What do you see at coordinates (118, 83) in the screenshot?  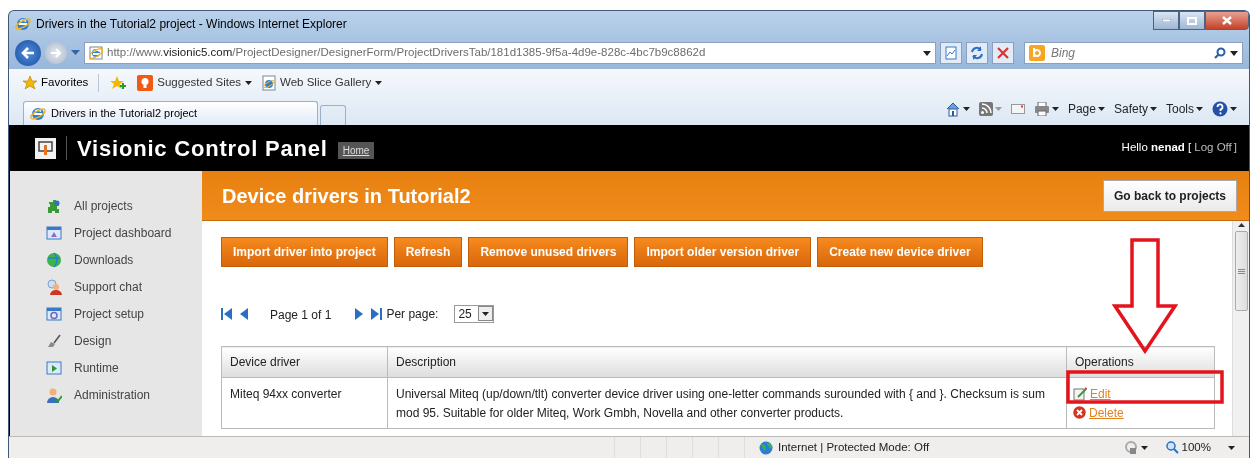 I see `add-favorite-icon` at bounding box center [118, 83].